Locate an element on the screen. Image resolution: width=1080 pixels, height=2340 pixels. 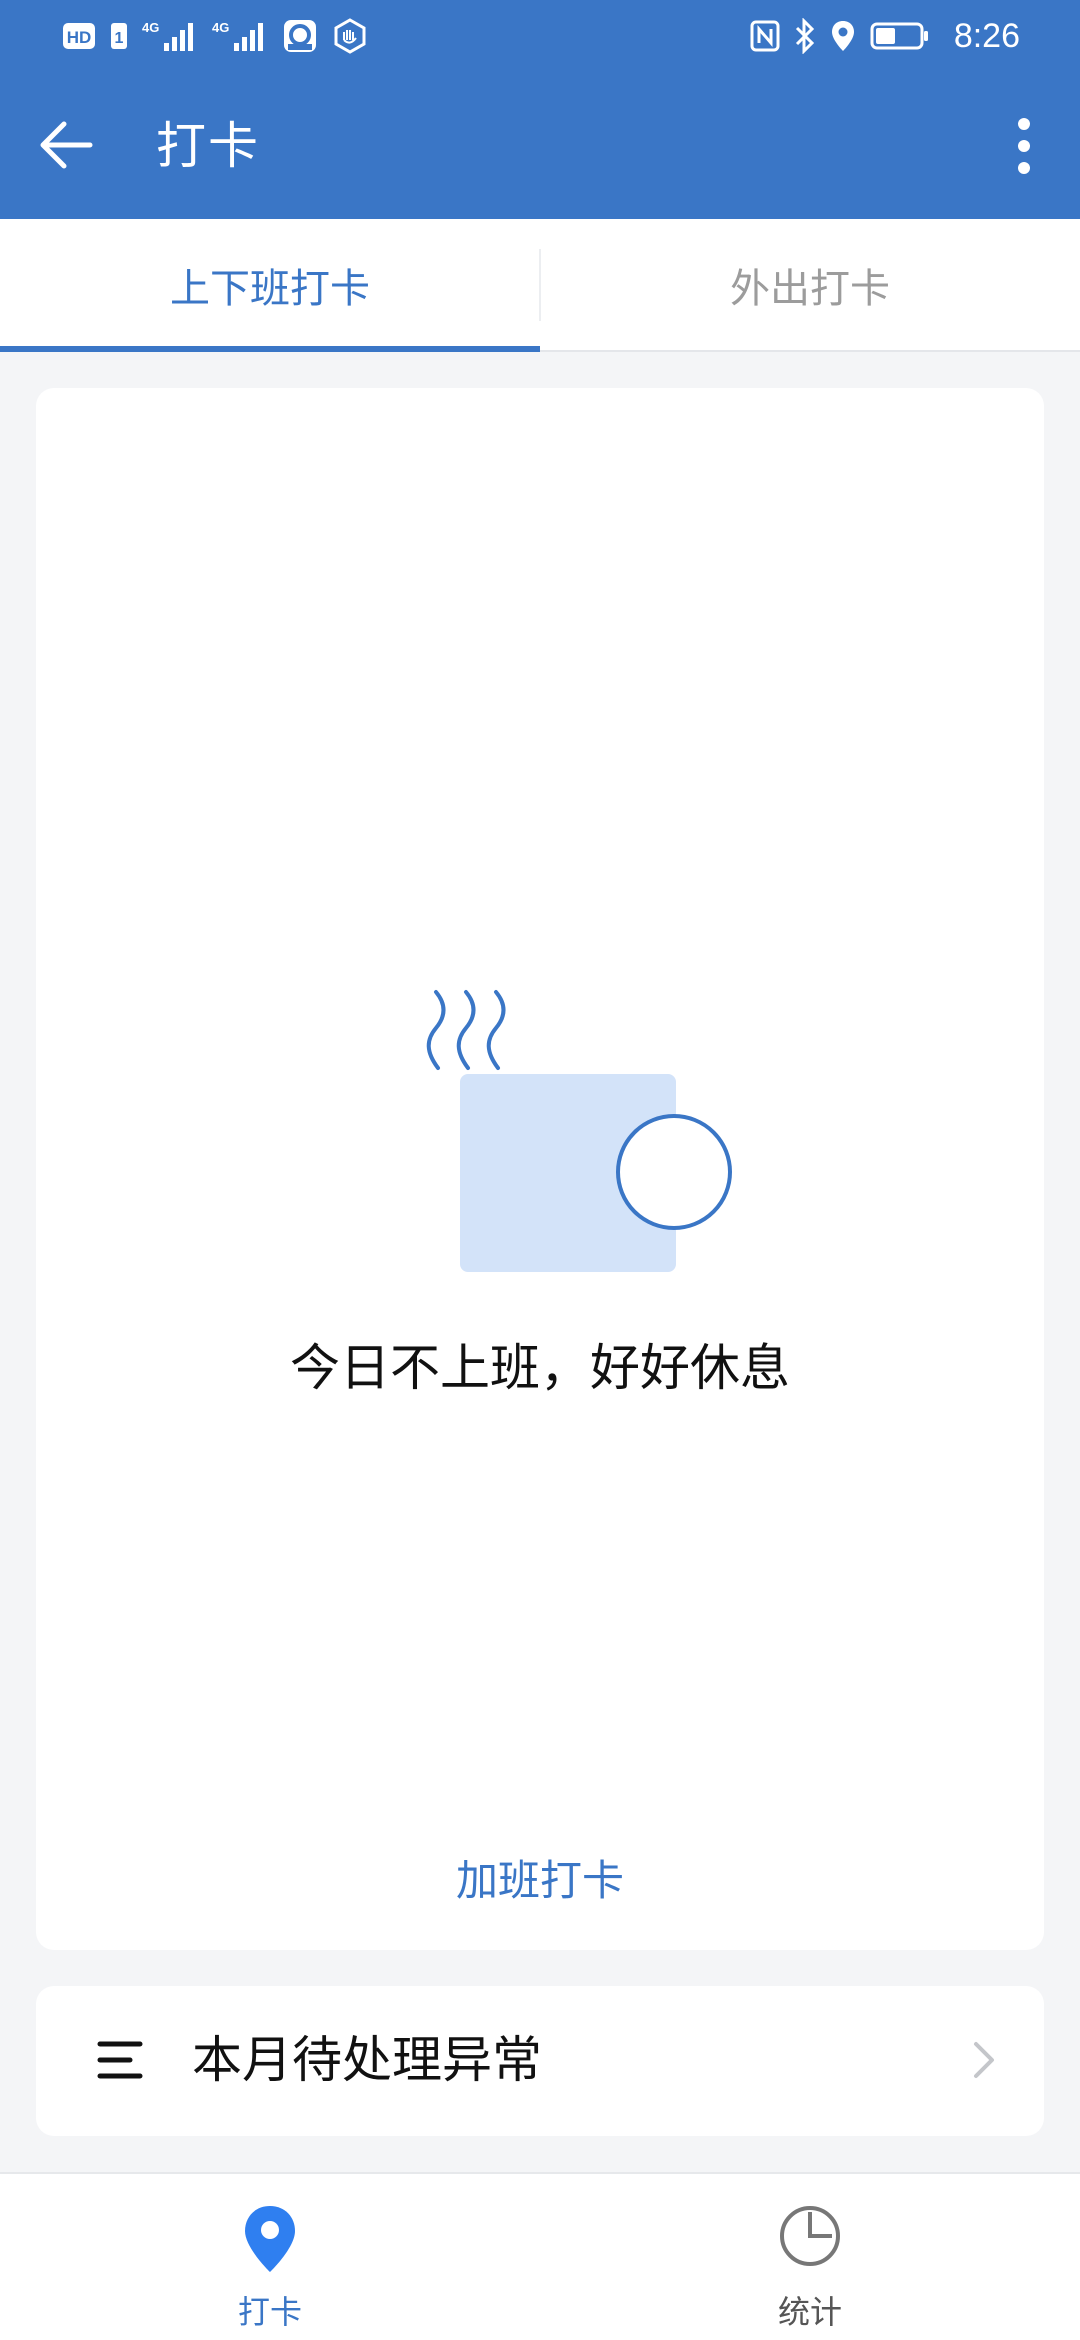
tab-field-checkin: 外出打卡 is located at coordinates (810, 284).